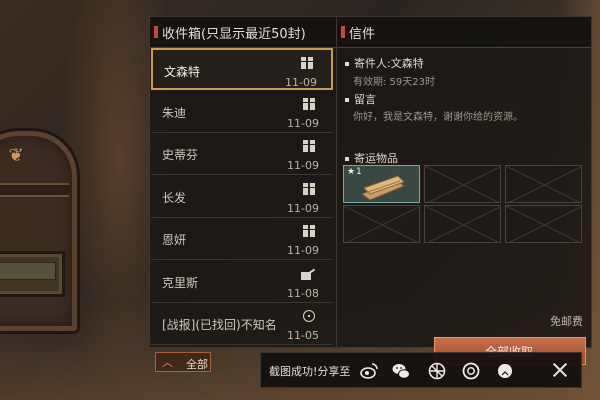  What do you see at coordinates (464, 32) in the screenshot?
I see `letter-header: 信件` at bounding box center [464, 32].